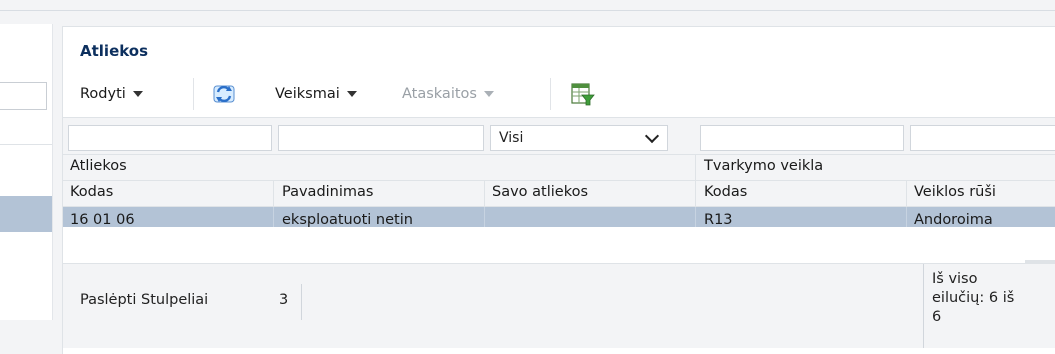 The image size is (1055, 354). Describe the element at coordinates (582, 94) in the screenshot. I see `excel-filter-icon` at that location.